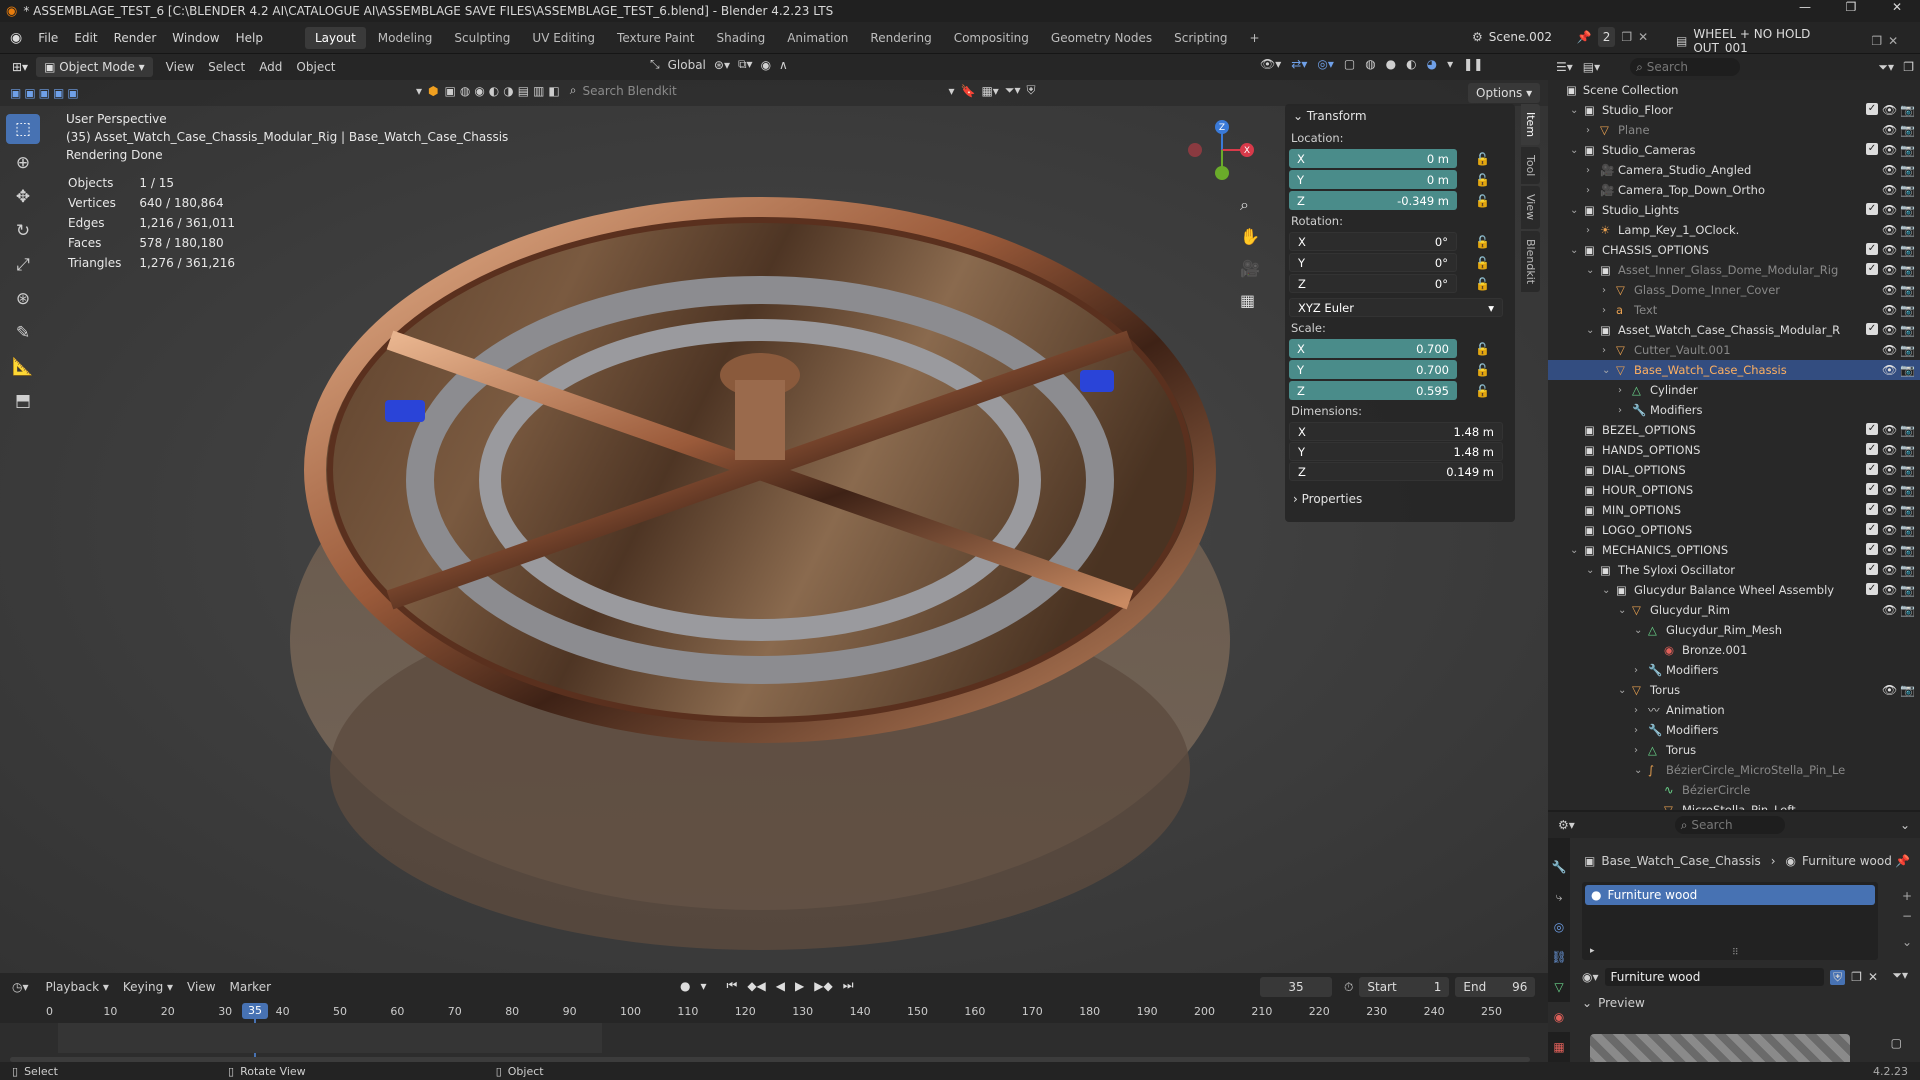 The height and width of the screenshot is (1080, 1920). I want to click on select-box-tool-icon: ⬚, so click(23, 129).